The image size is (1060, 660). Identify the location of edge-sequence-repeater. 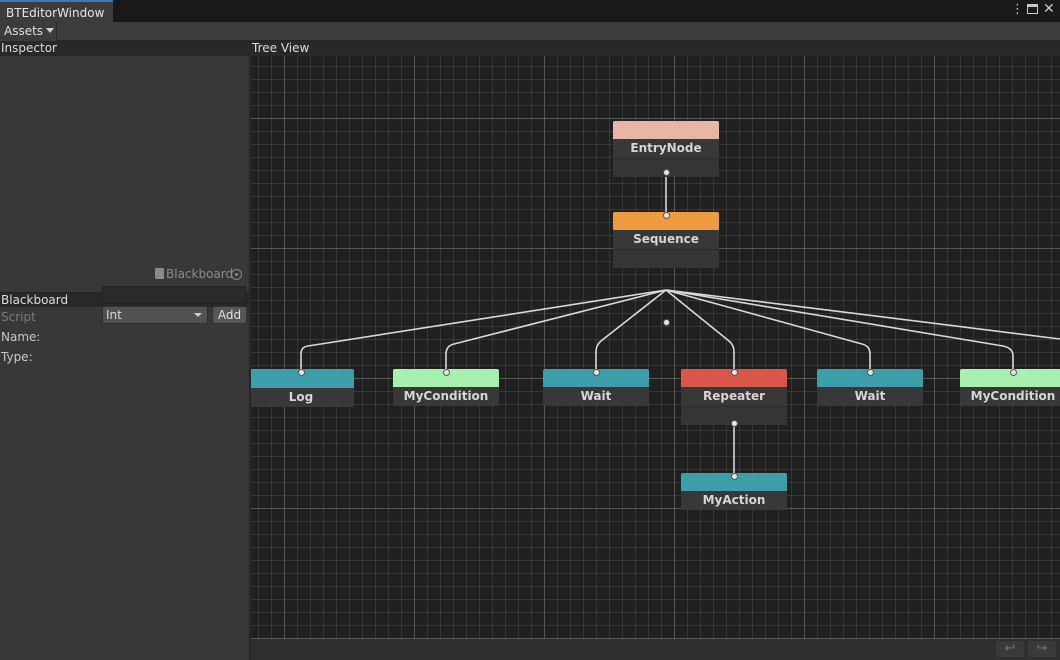
(700, 330).